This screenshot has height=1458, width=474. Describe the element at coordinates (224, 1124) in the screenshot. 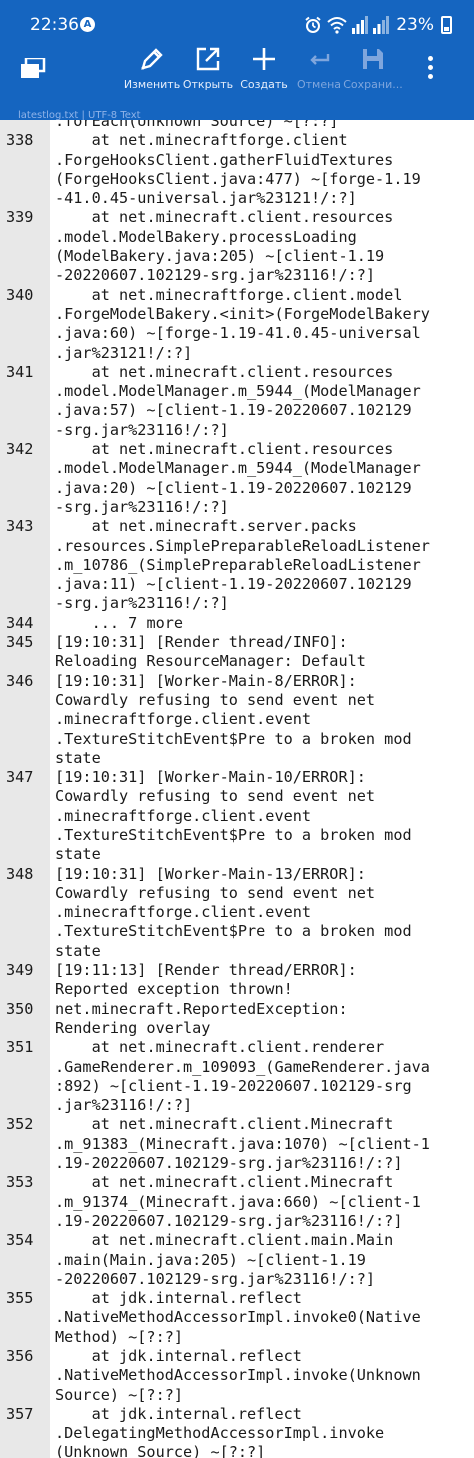

I see `line-text: at net.minecraft.client.Minecraft` at that location.